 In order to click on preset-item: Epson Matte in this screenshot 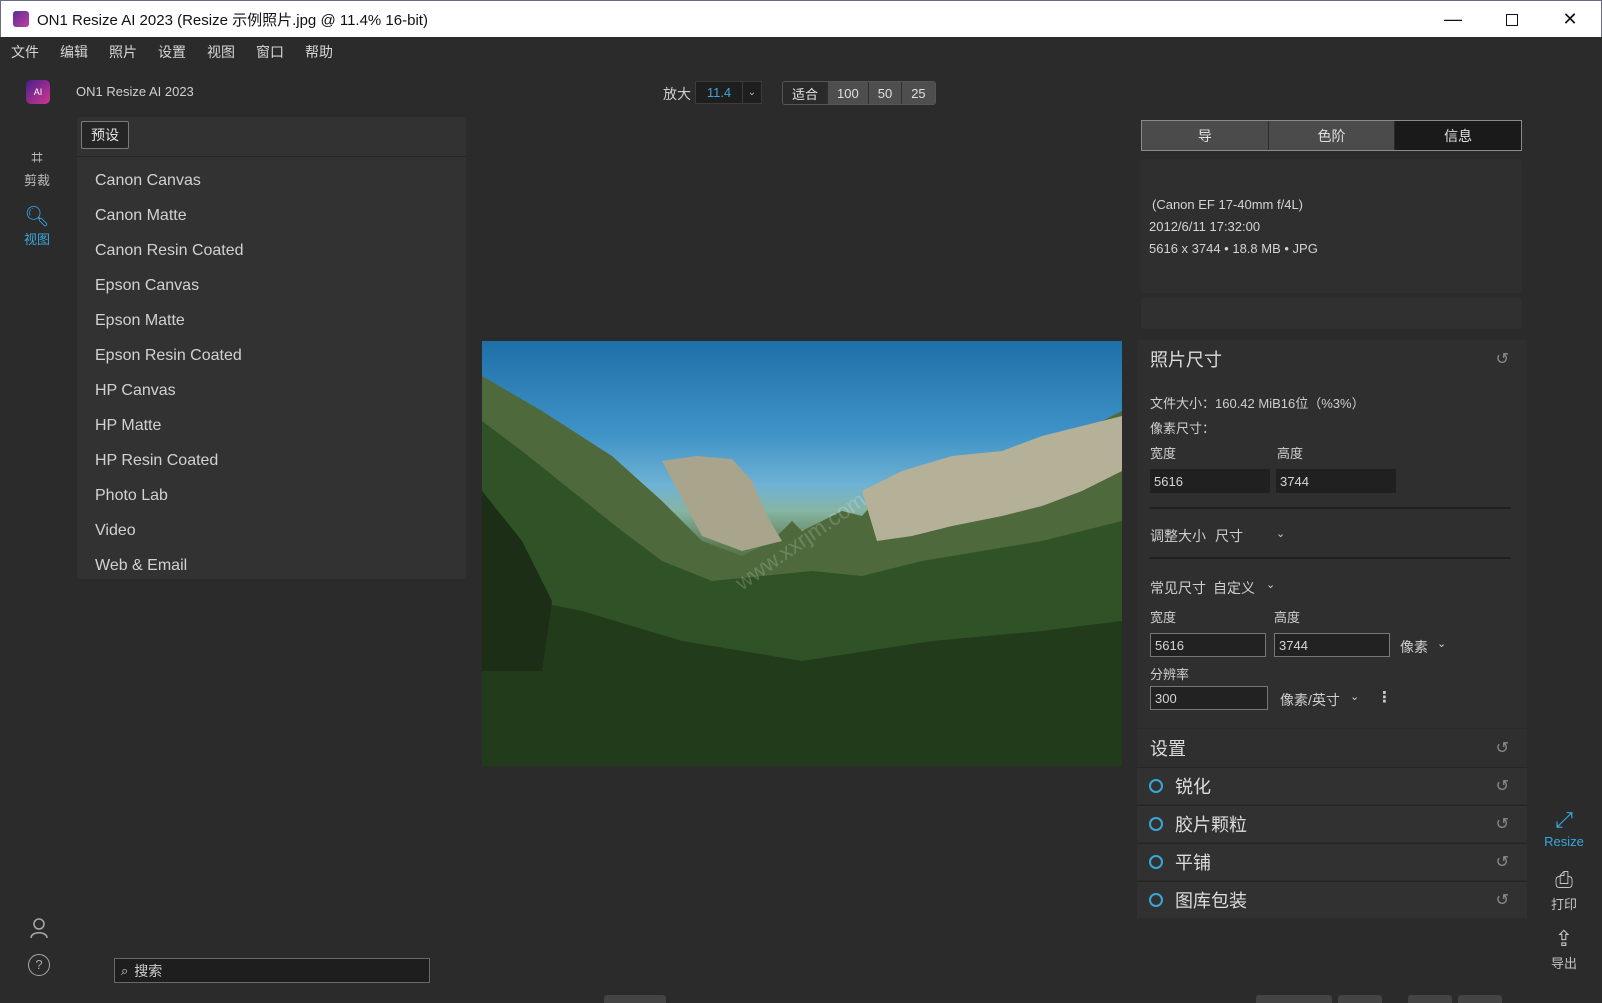, I will do `click(271, 320)`.